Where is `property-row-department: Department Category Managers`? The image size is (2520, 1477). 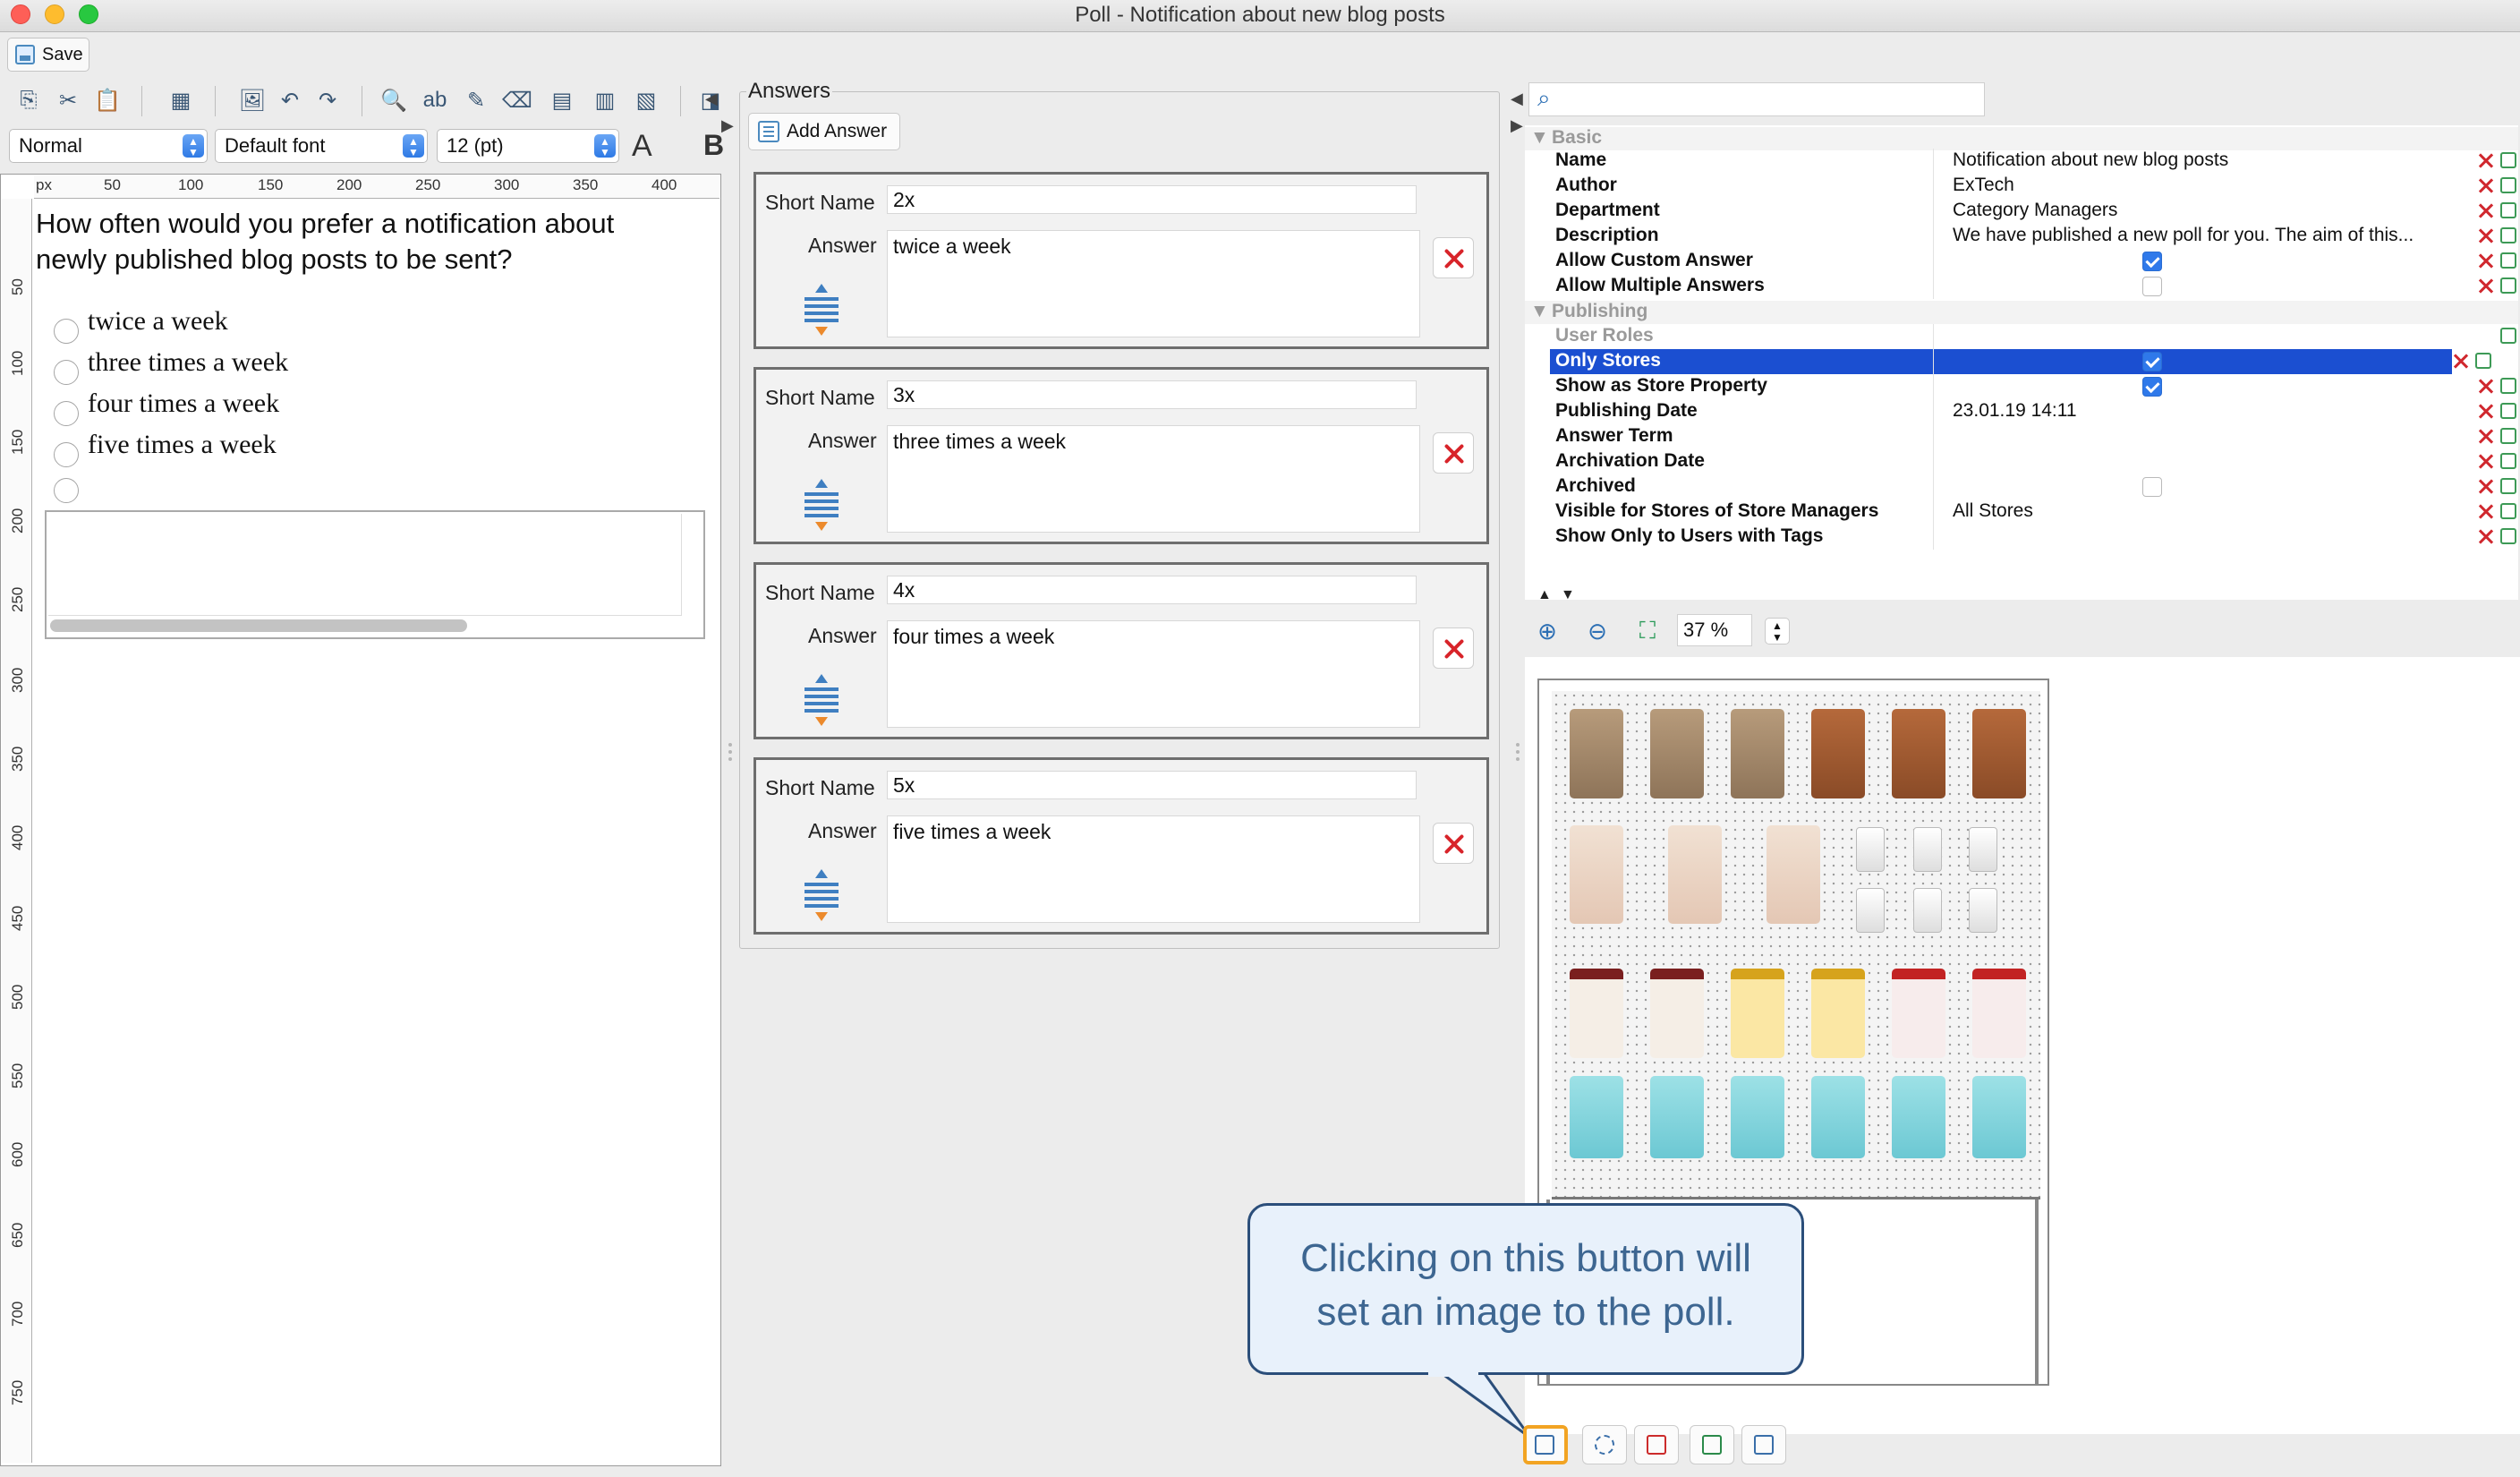
property-row-department: Department Category Managers is located at coordinates (2034, 211).